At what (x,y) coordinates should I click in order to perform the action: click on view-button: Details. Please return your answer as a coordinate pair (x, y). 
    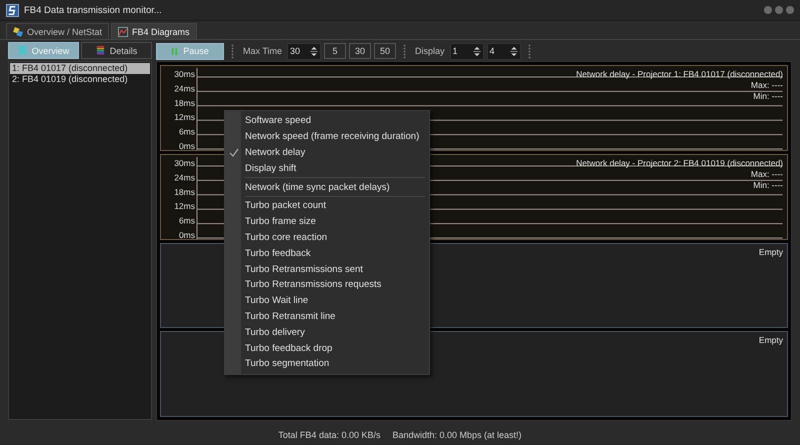
    Looking at the image, I should click on (116, 50).